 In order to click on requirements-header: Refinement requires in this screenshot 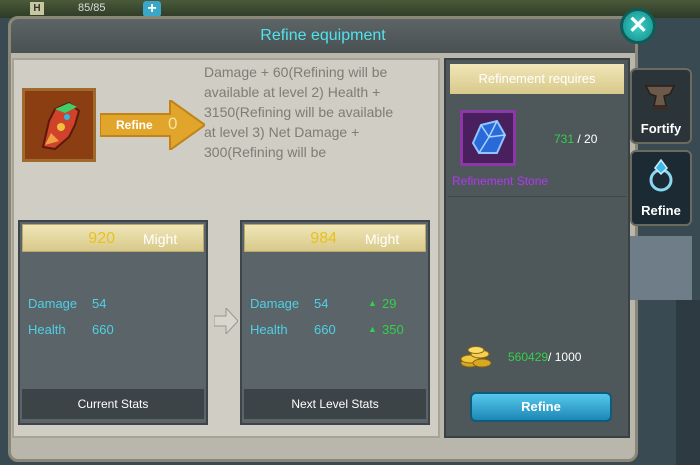, I will do `click(537, 79)`.